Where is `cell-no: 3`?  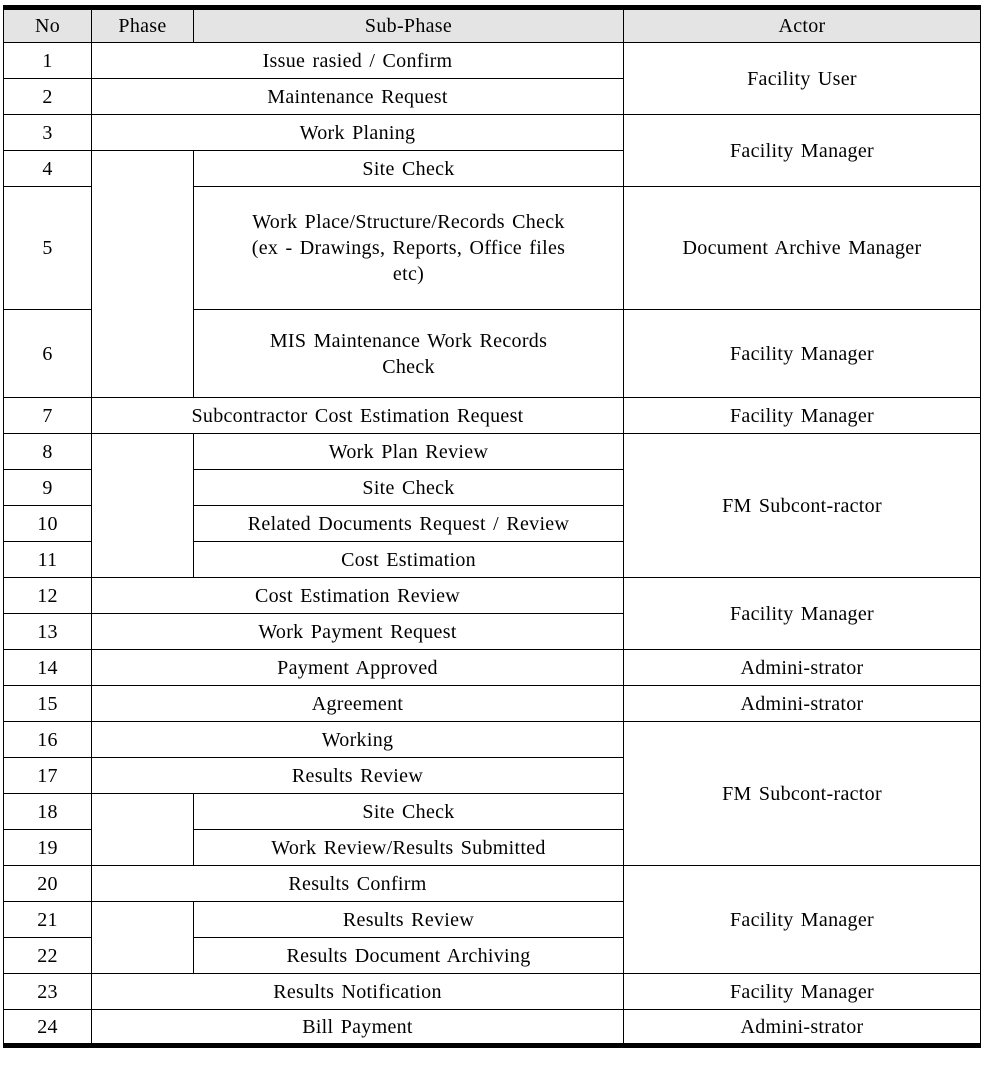
cell-no: 3 is located at coordinates (47, 132).